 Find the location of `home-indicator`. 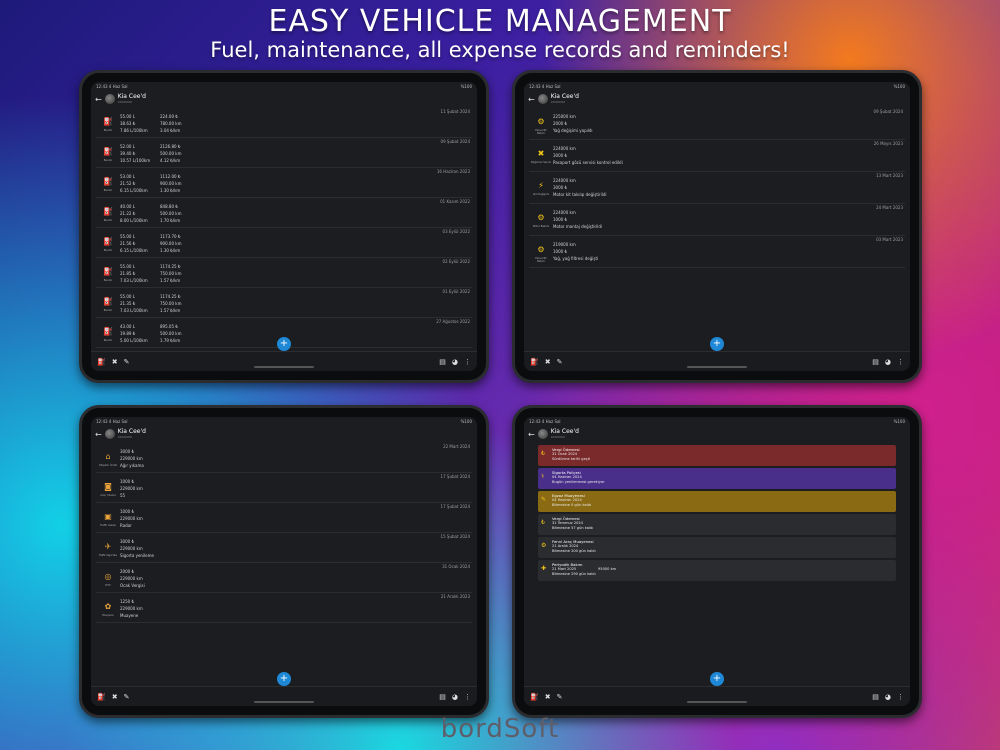

home-indicator is located at coordinates (717, 702).